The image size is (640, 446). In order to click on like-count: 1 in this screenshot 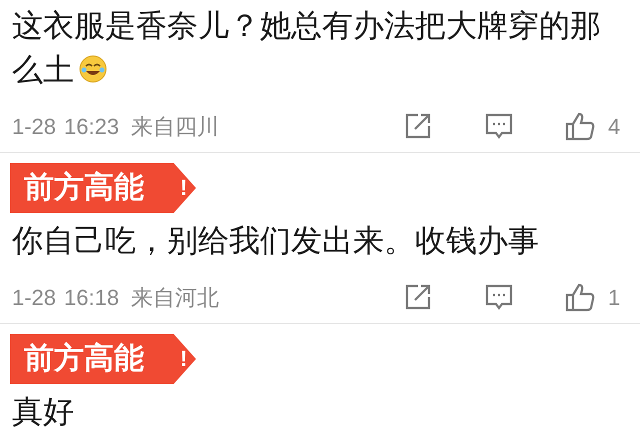, I will do `click(618, 297)`.